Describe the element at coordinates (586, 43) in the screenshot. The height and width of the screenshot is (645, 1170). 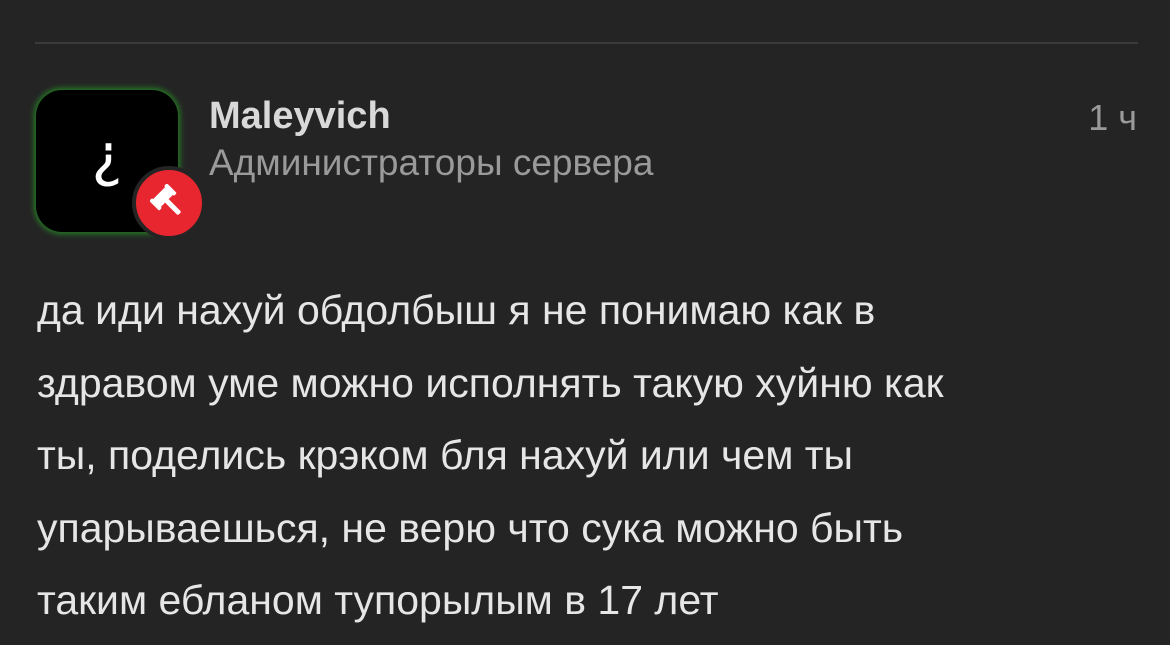
I see `top-divider` at that location.